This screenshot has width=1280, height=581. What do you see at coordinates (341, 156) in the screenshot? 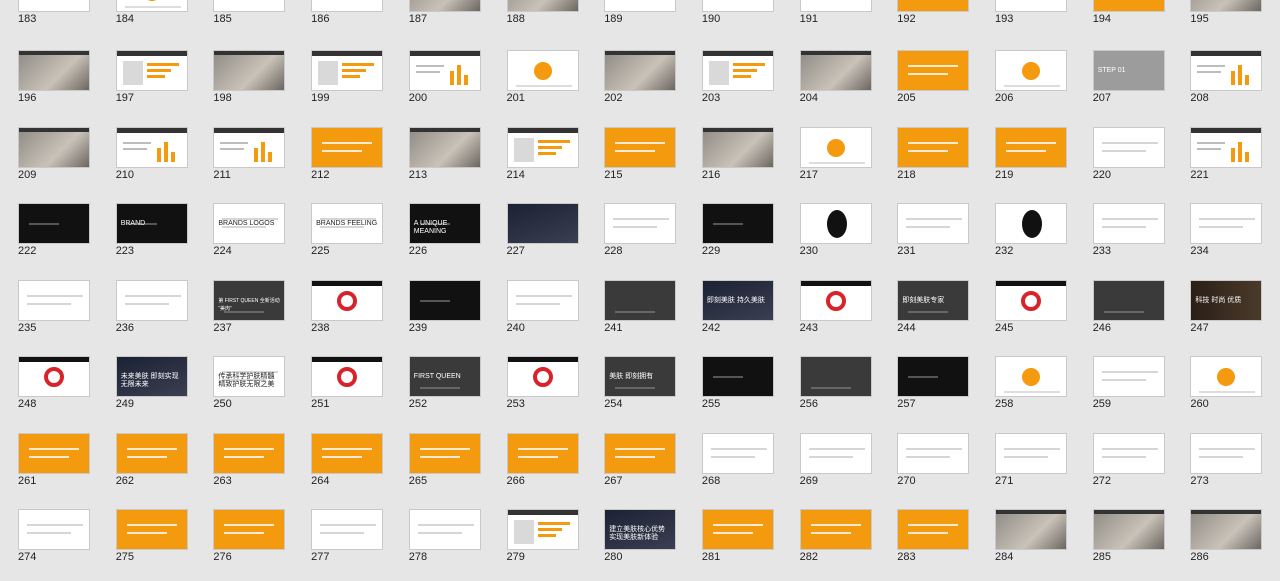
I see `slide-thumbnail-212: 212` at bounding box center [341, 156].